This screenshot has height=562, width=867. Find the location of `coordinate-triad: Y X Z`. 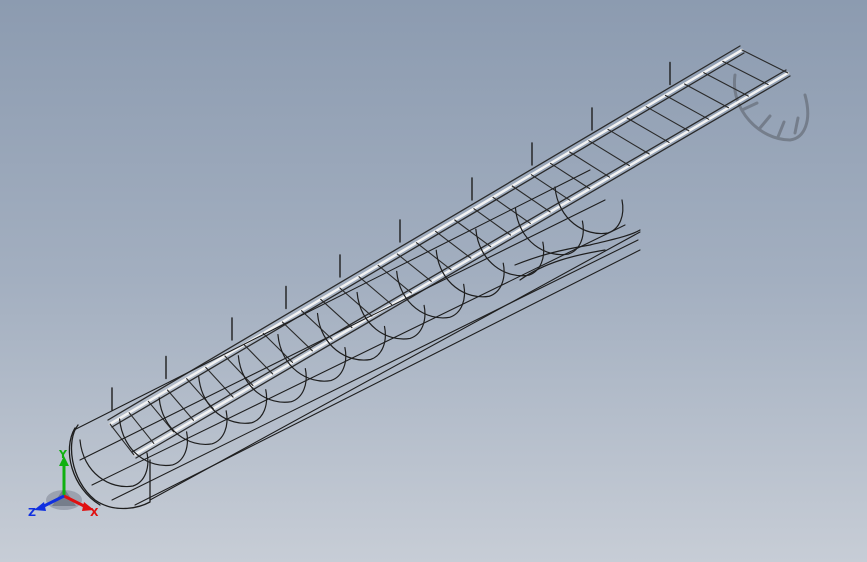

coordinate-triad: Y X Z is located at coordinates (66, 488).